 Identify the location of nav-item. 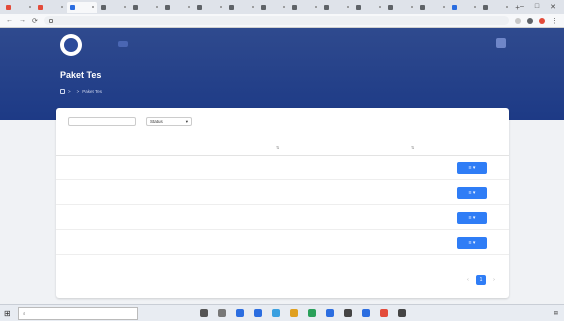
(123, 44).